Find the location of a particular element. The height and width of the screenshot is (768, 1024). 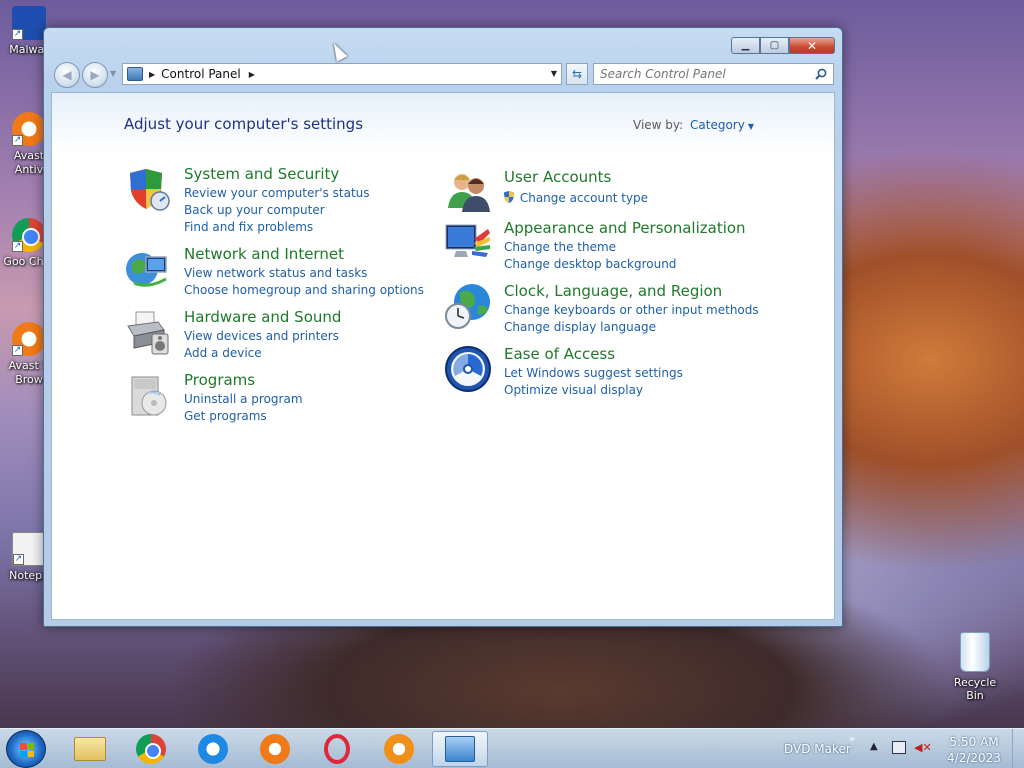

taskbar-control-panel is located at coordinates (460, 749).